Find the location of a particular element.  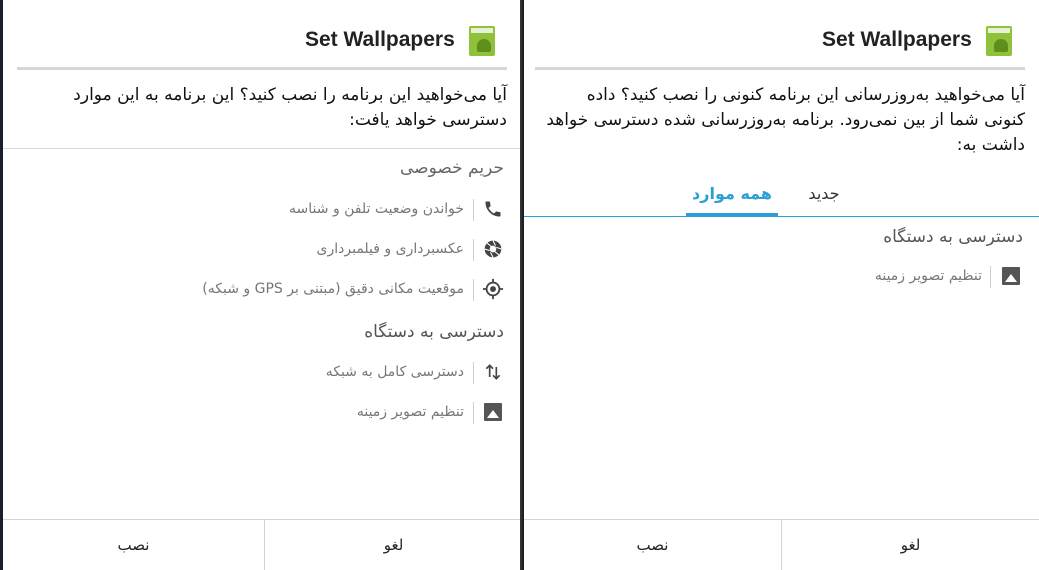

tab-new: جدید is located at coordinates (824, 193).